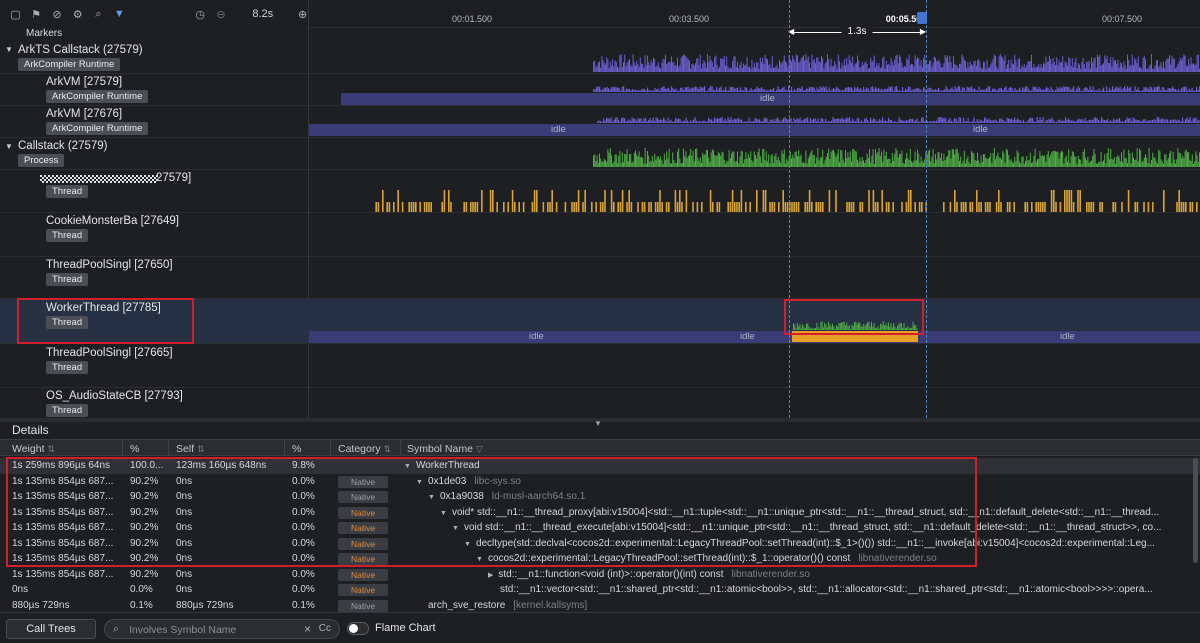 The height and width of the screenshot is (643, 1200). What do you see at coordinates (119, 14) in the screenshot?
I see `filter-icon: ▼` at bounding box center [119, 14].